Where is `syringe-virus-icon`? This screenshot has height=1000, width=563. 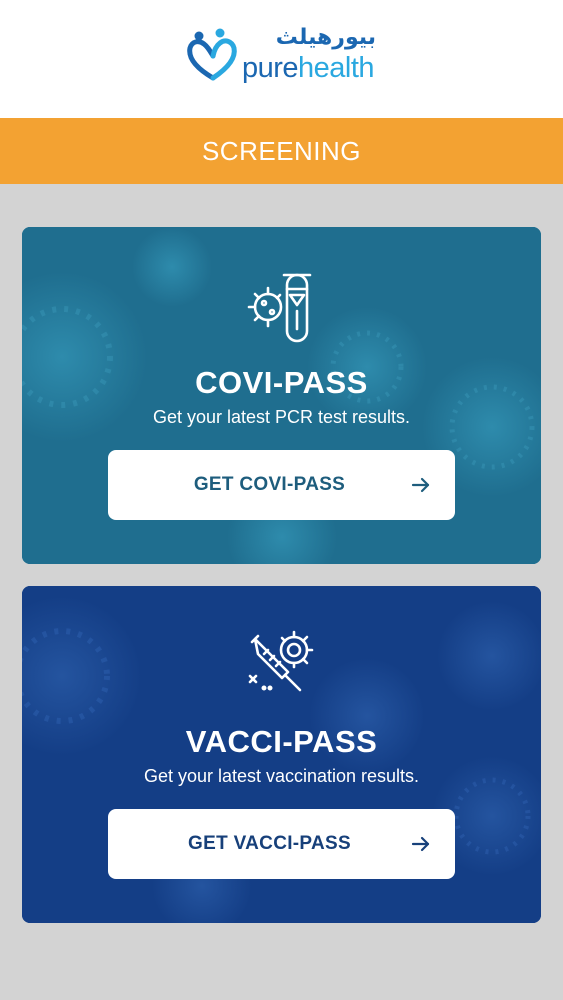
syringe-virus-icon is located at coordinates (281, 661).